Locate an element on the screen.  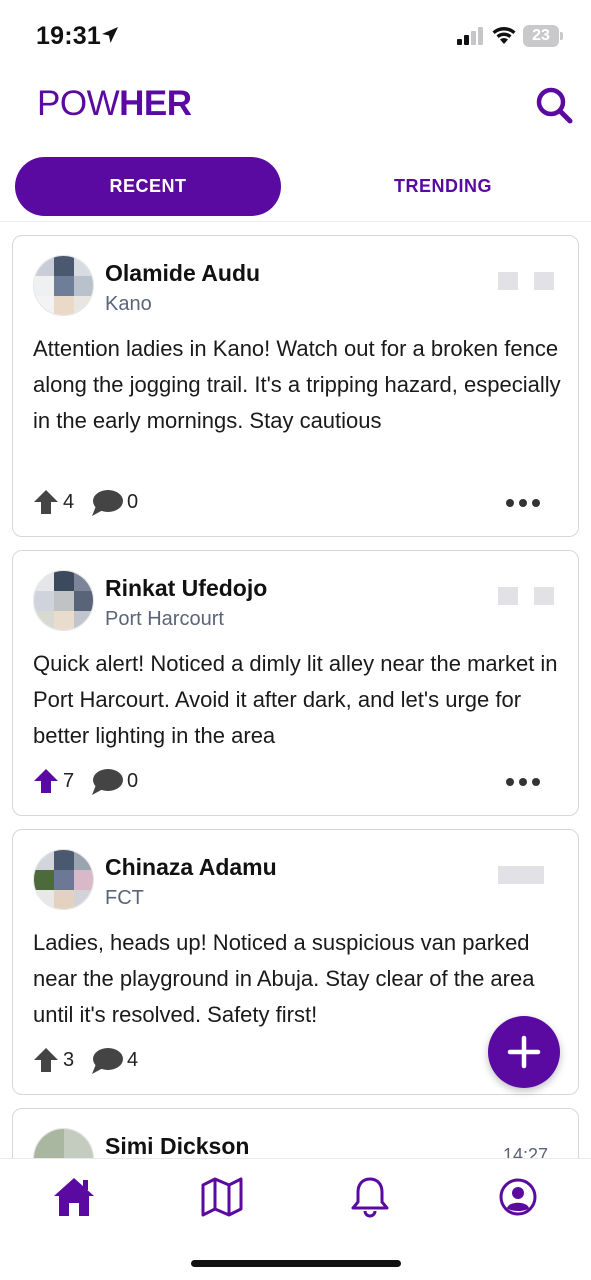
author-name: Chinaza Adamu is located at coordinates (191, 867).